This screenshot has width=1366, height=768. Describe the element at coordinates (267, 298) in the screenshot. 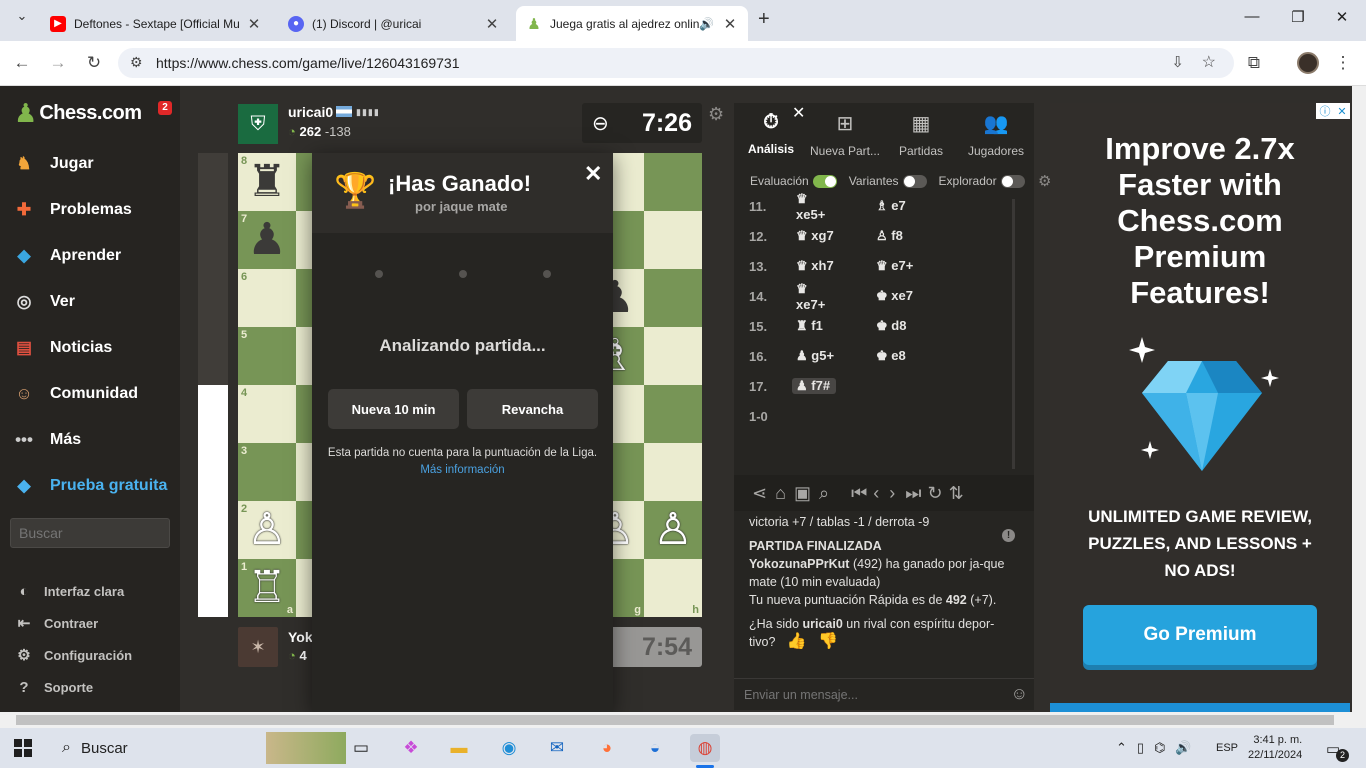

I see `board-square: 6` at that location.